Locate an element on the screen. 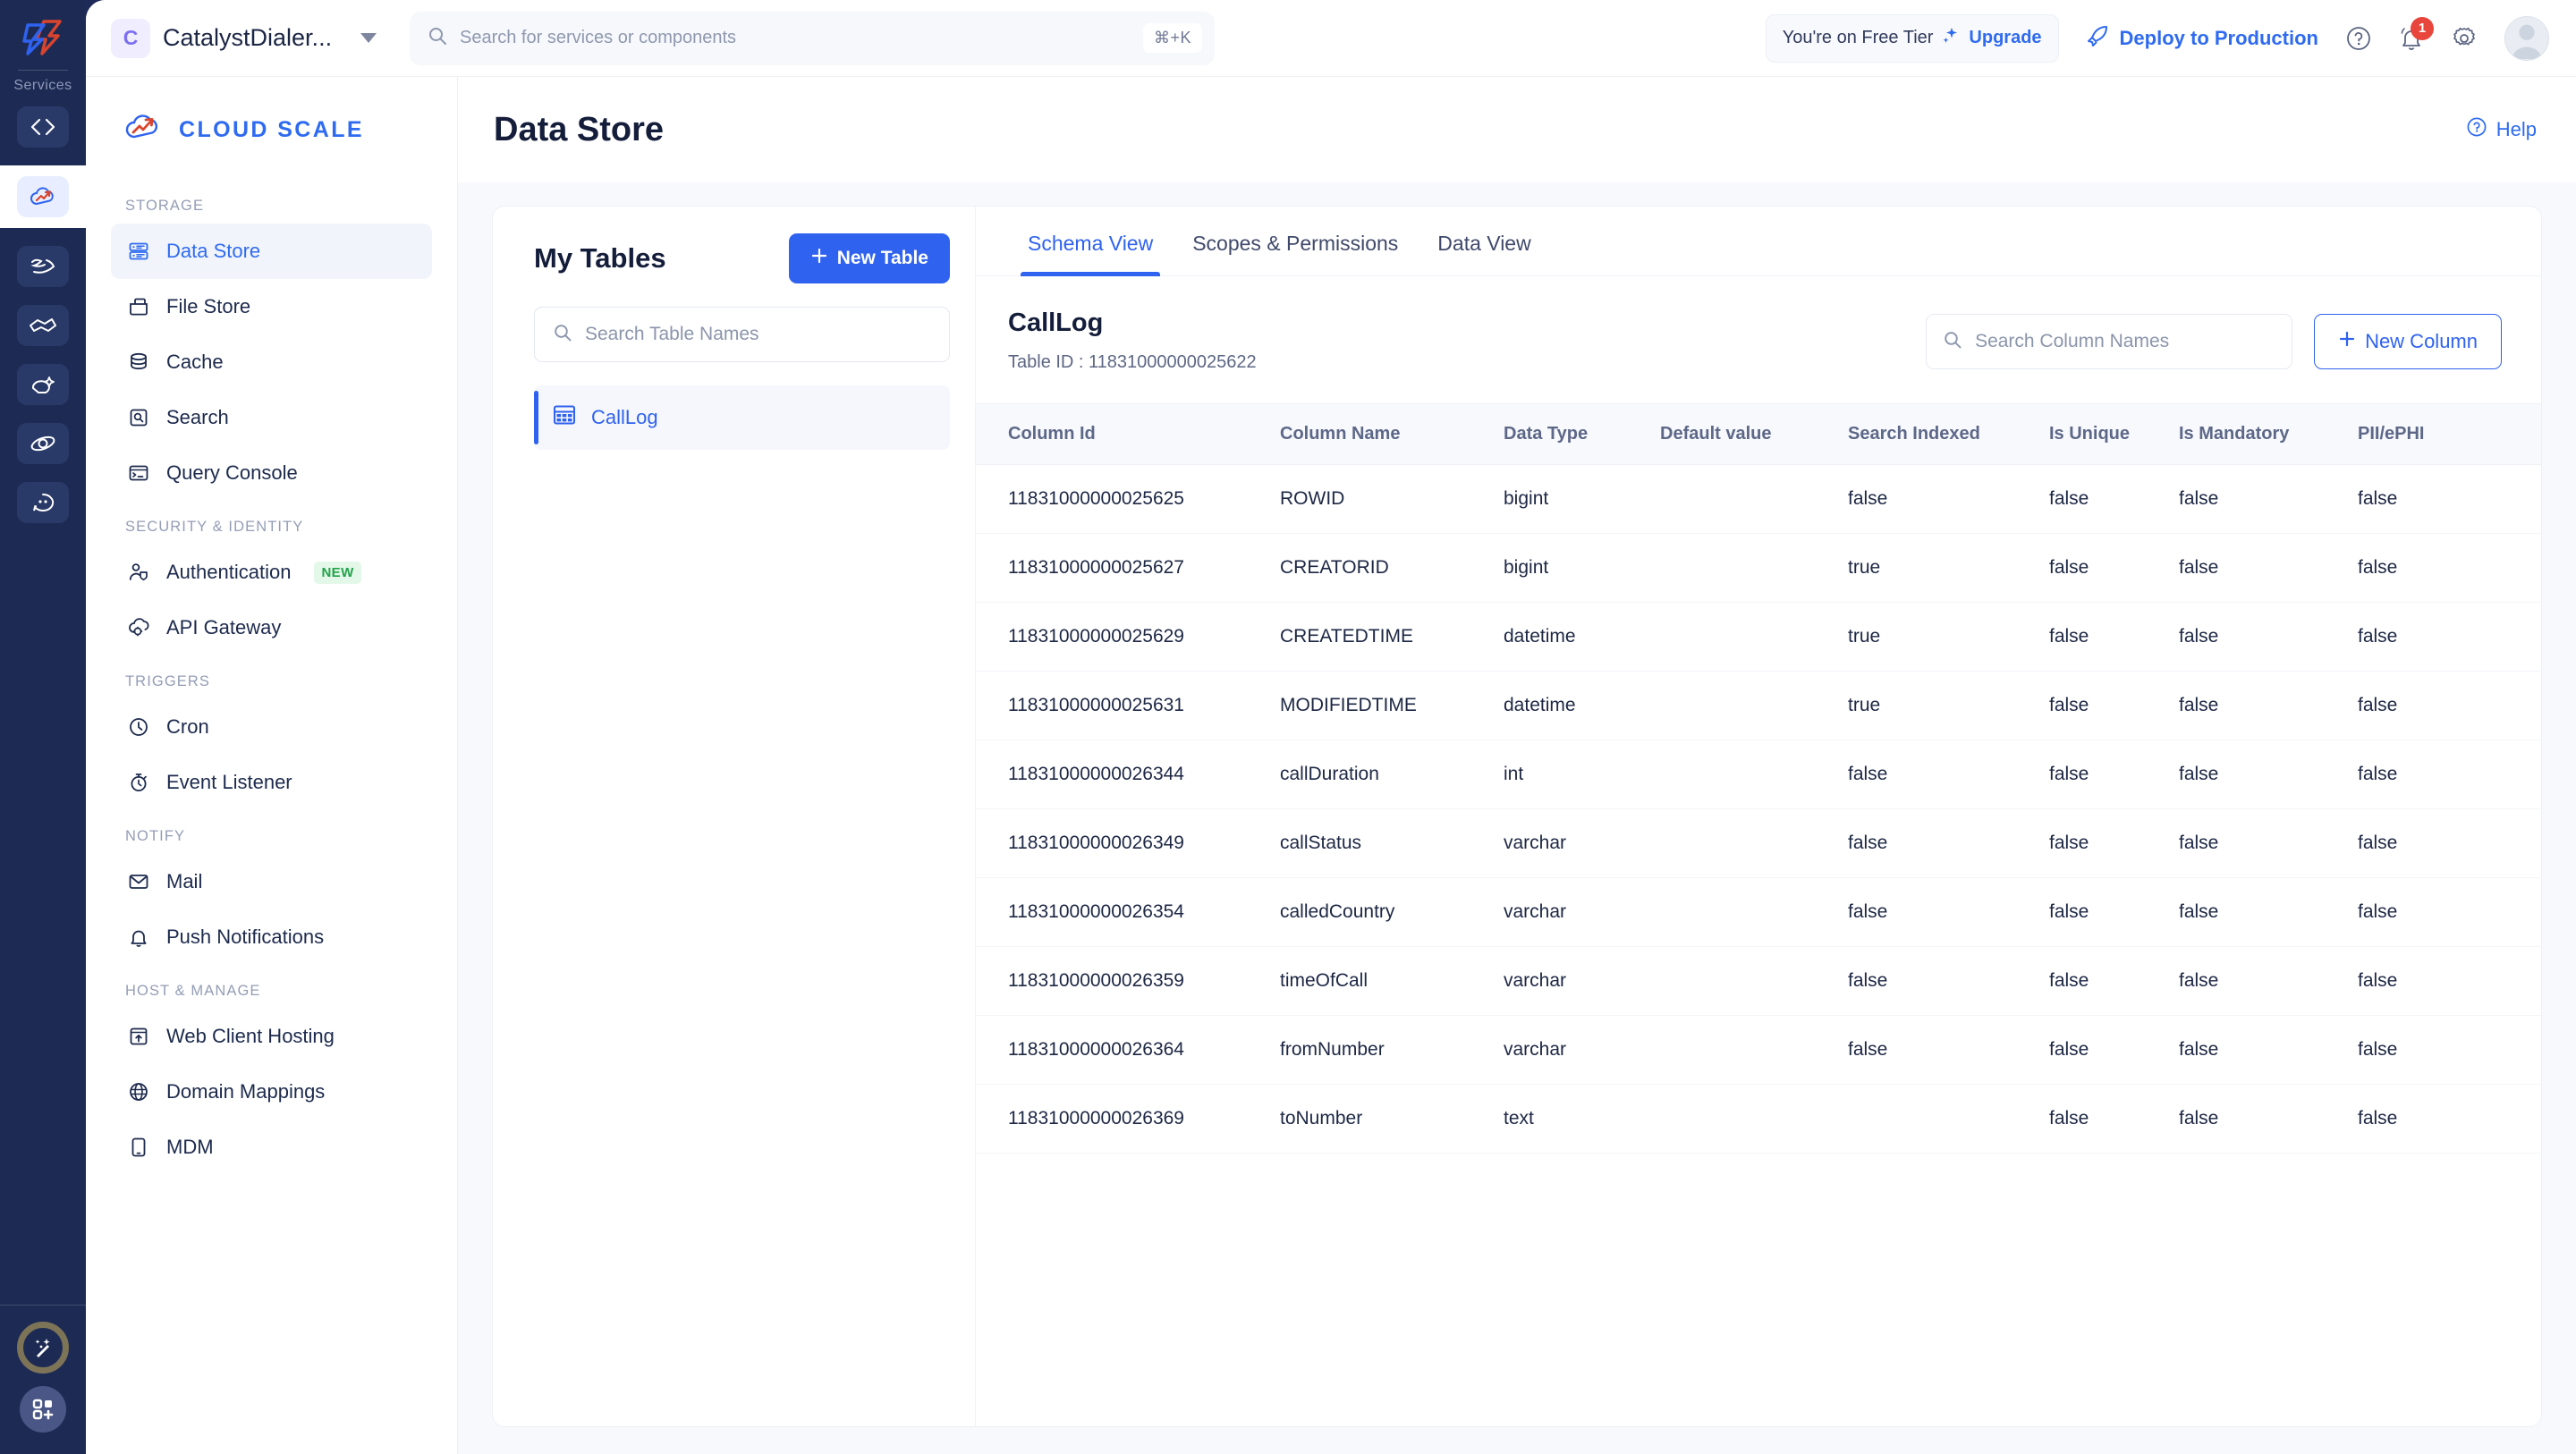  sidebar-item-query-console: Query Console is located at coordinates (271, 473).